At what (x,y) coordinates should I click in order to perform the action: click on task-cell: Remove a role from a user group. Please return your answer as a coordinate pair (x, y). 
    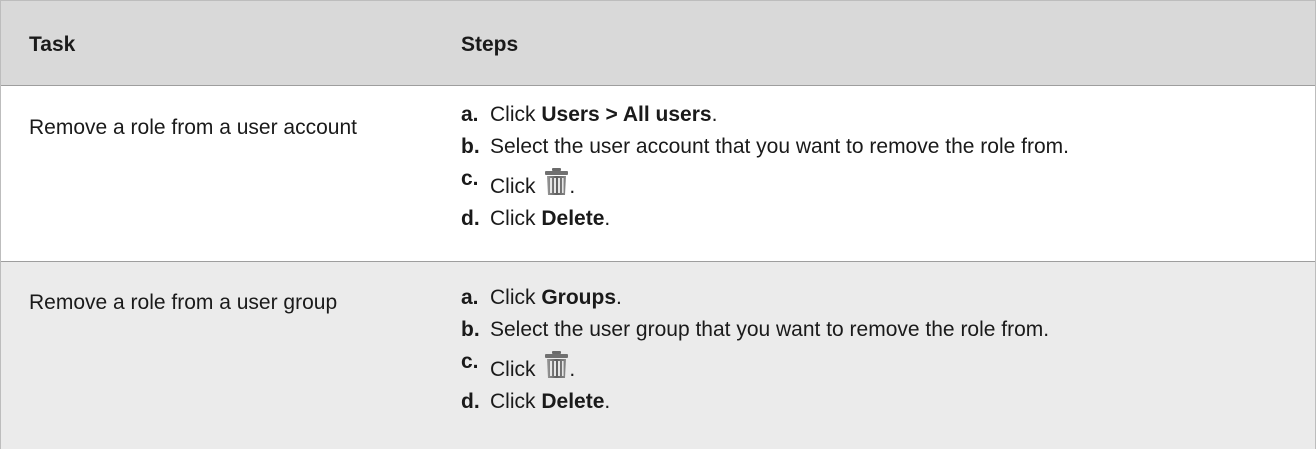
    Looking at the image, I should click on (222, 355).